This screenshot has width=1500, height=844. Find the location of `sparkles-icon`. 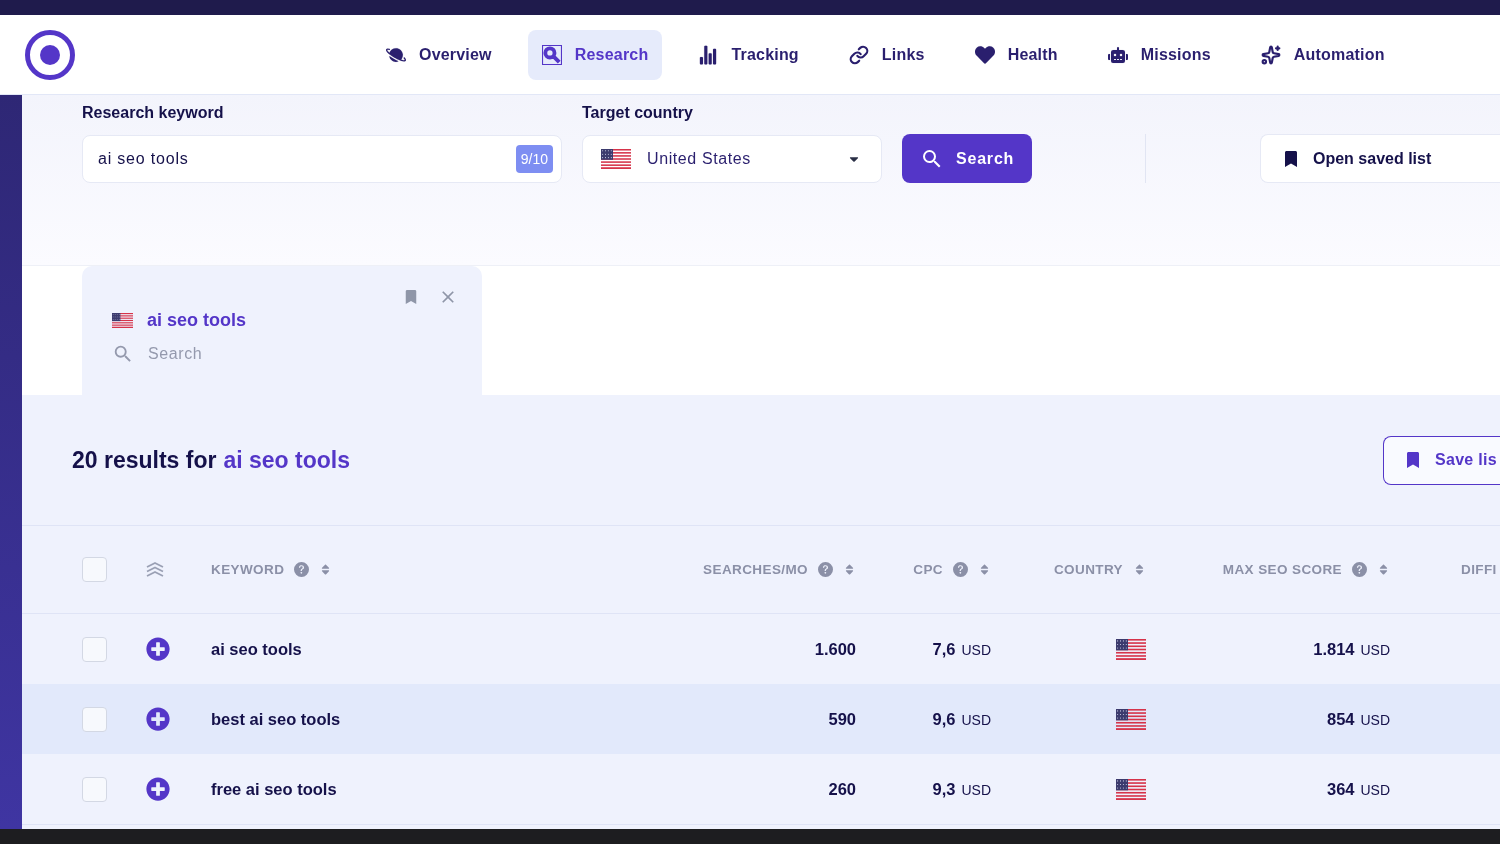

sparkles-icon is located at coordinates (1270, 54).